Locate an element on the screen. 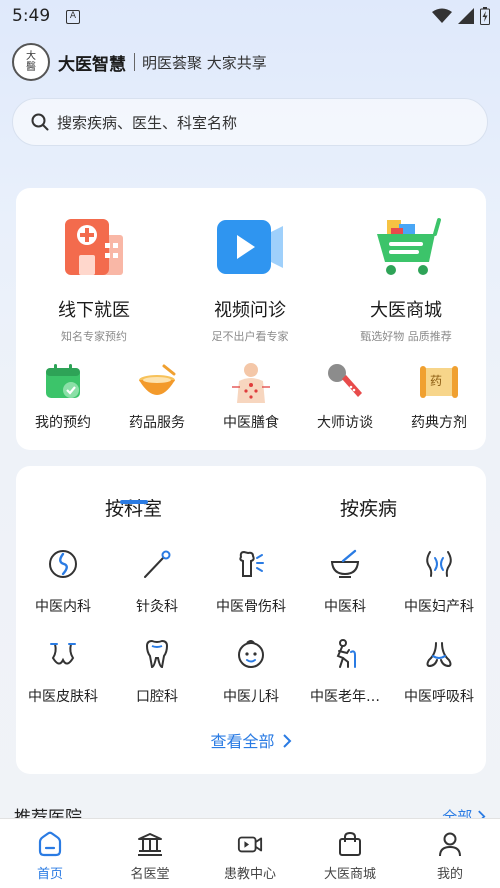 Image resolution: width=500 pixels, height=888 pixels. service-mall: 大医商城 甄选好物 品质推荐 is located at coordinates (406, 278).